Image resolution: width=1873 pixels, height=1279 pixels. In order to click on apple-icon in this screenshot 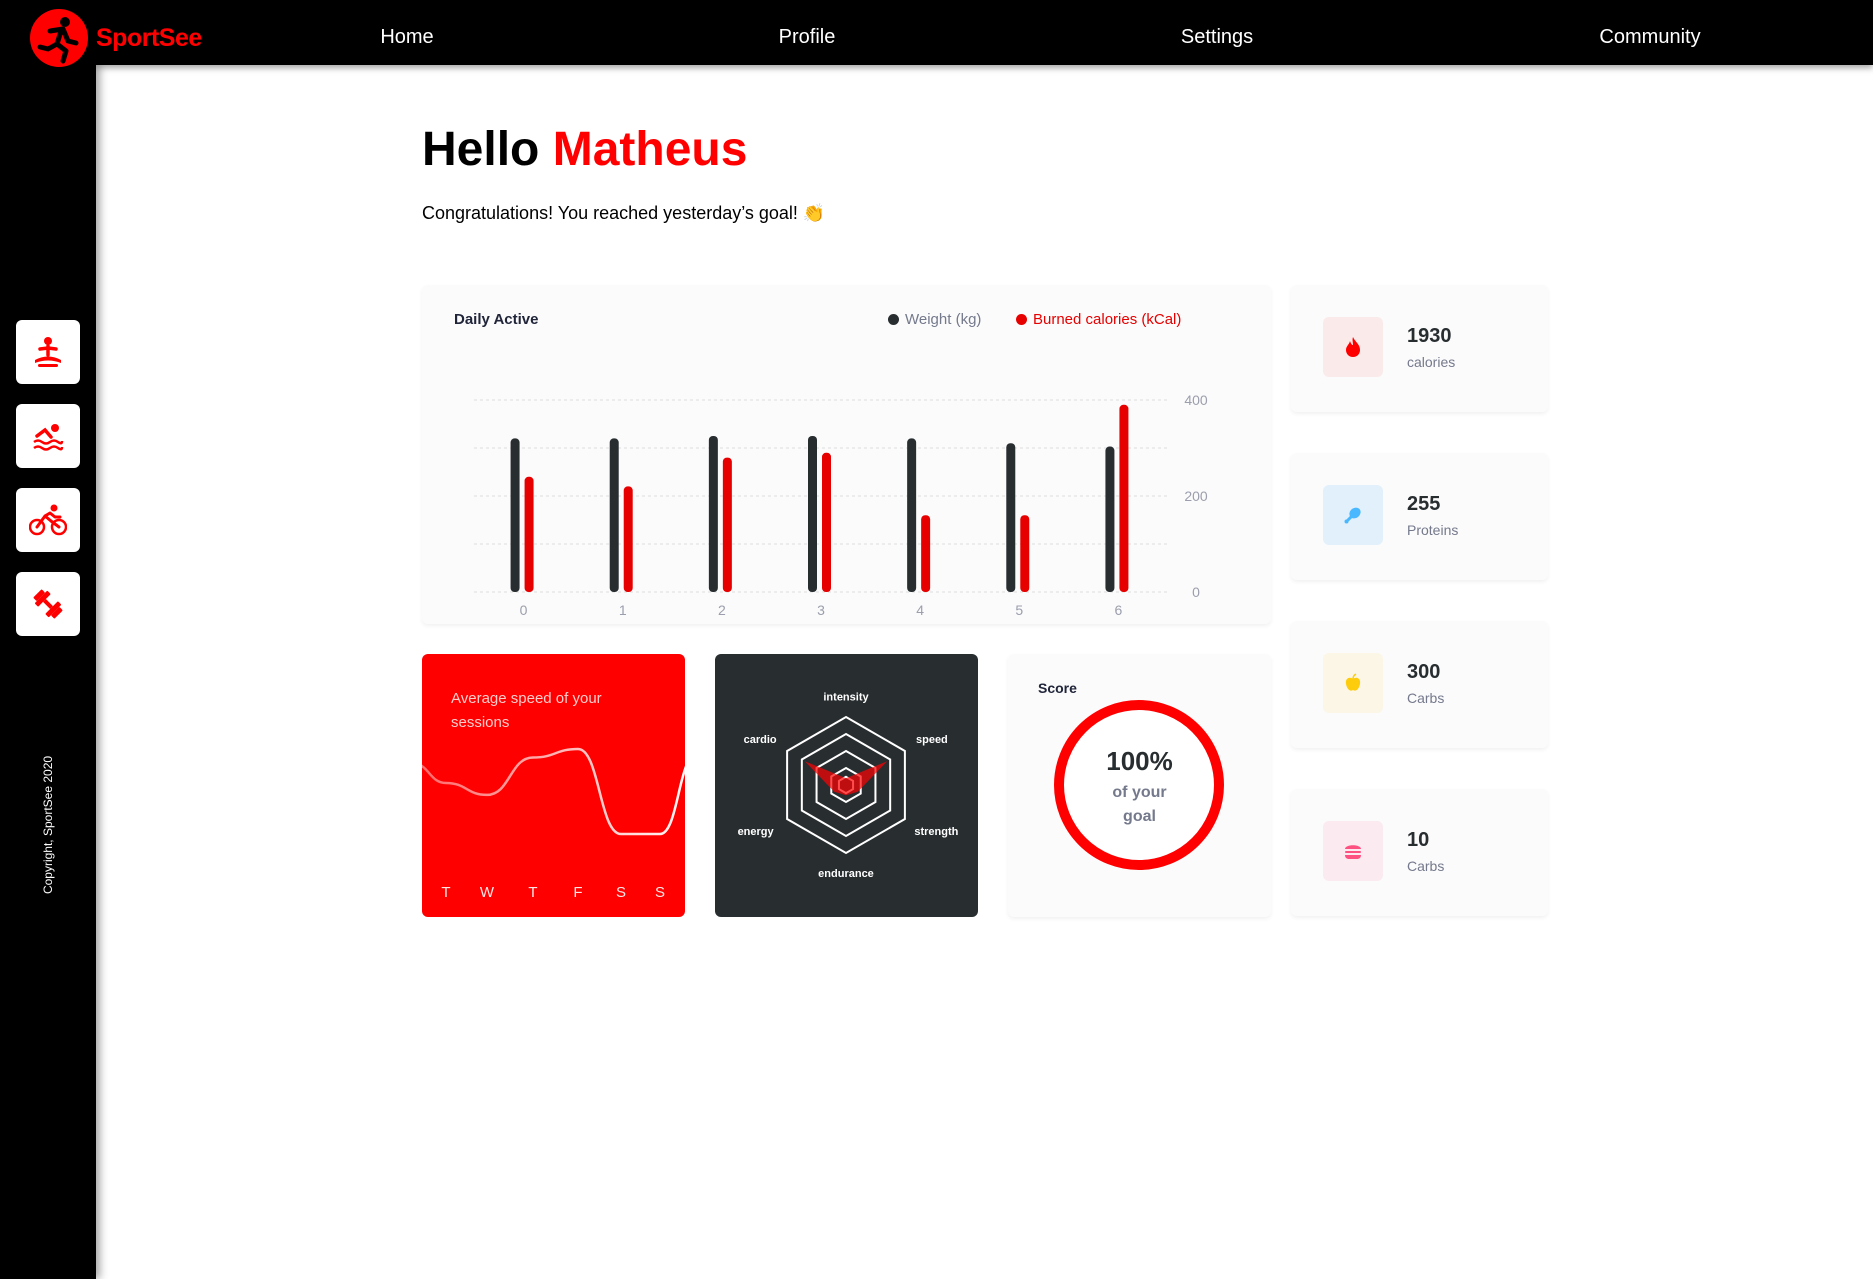, I will do `click(1353, 683)`.